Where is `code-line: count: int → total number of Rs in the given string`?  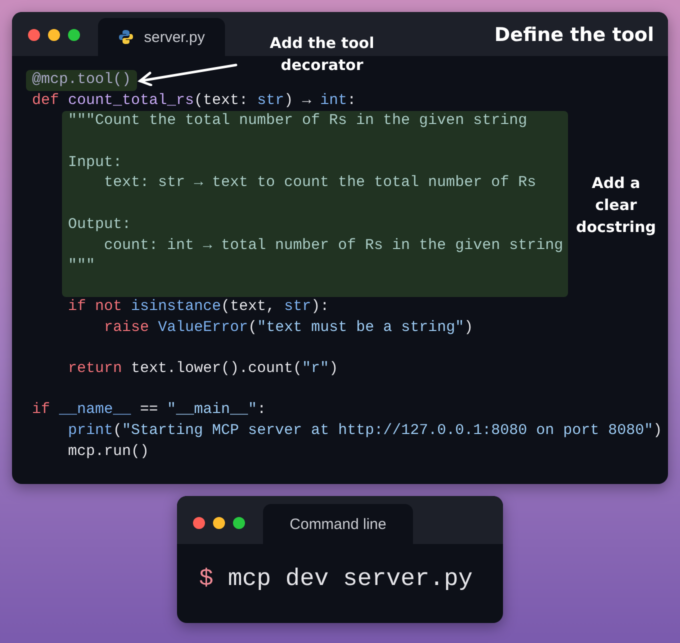
code-line: count: int → total number of Rs in the given string is located at coordinates (333, 246).